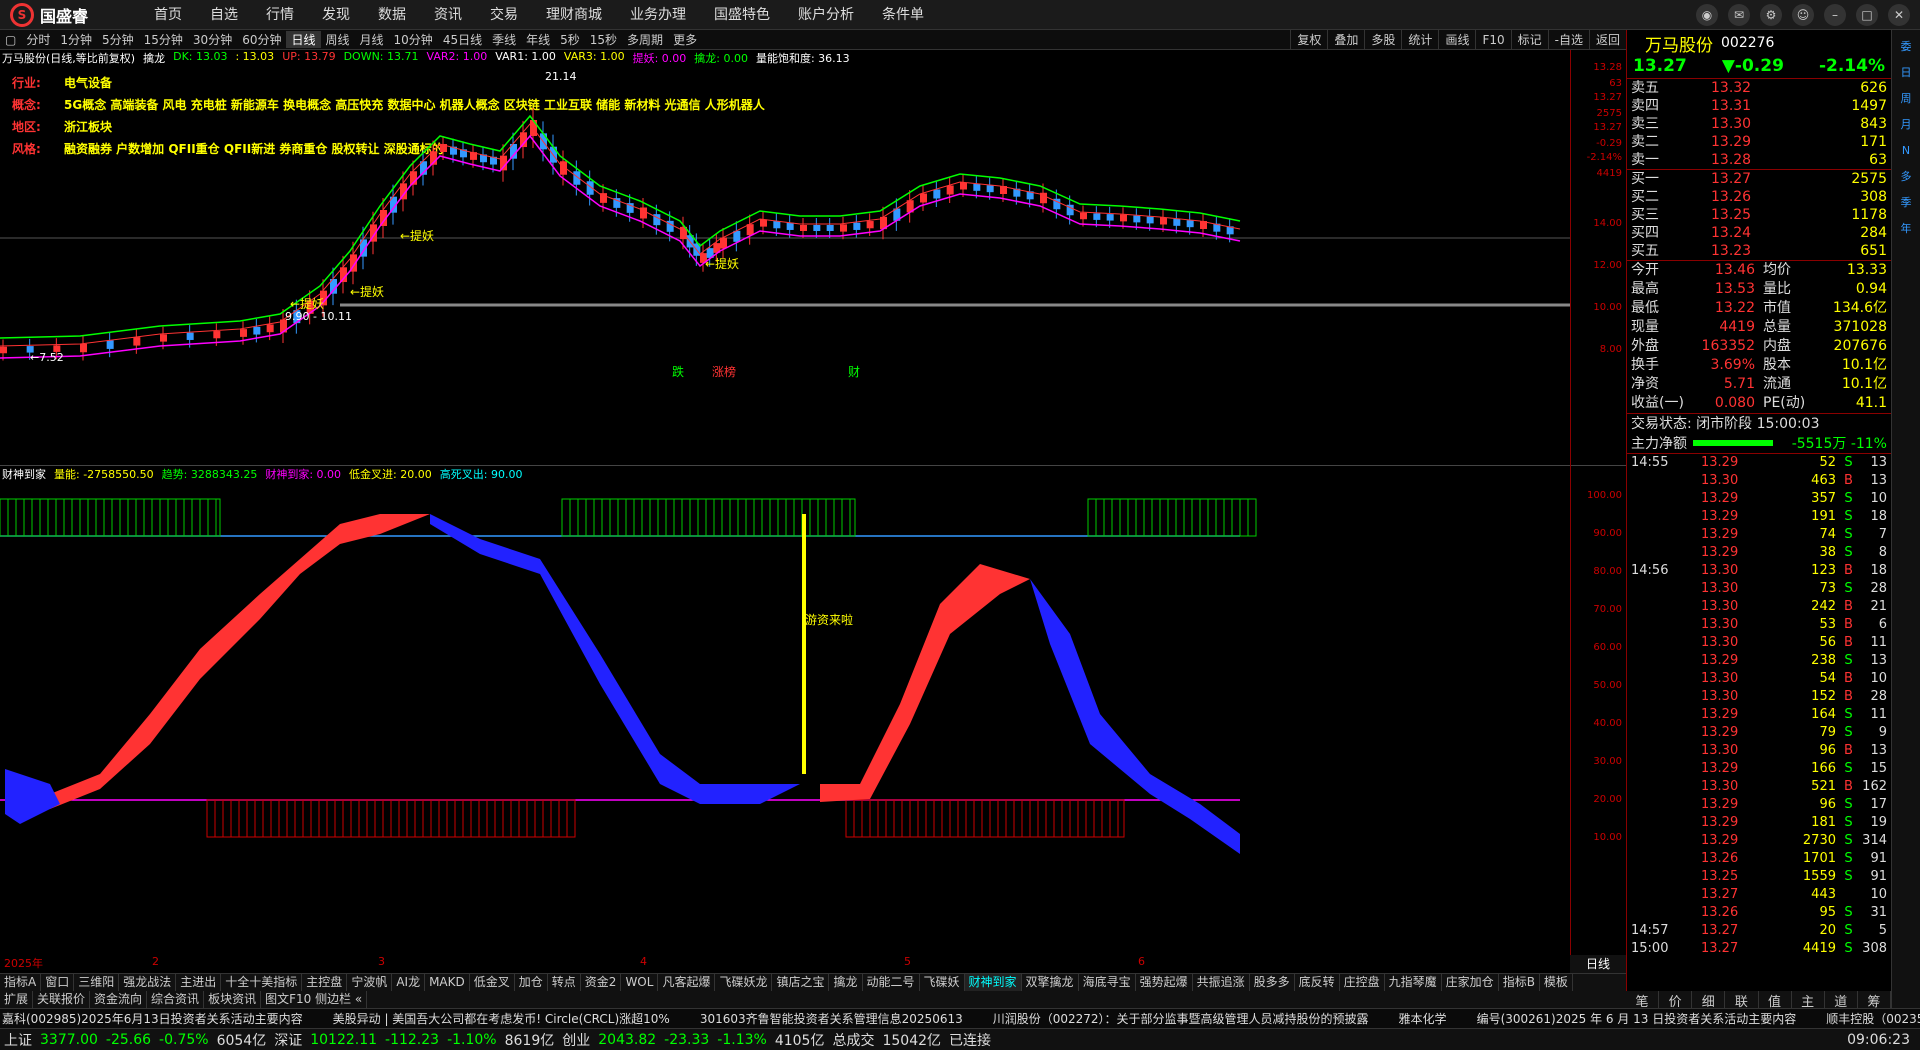 This screenshot has width=1920, height=1050. Describe the element at coordinates (1906, 46) in the screenshot. I see `side-tool: 委` at that location.